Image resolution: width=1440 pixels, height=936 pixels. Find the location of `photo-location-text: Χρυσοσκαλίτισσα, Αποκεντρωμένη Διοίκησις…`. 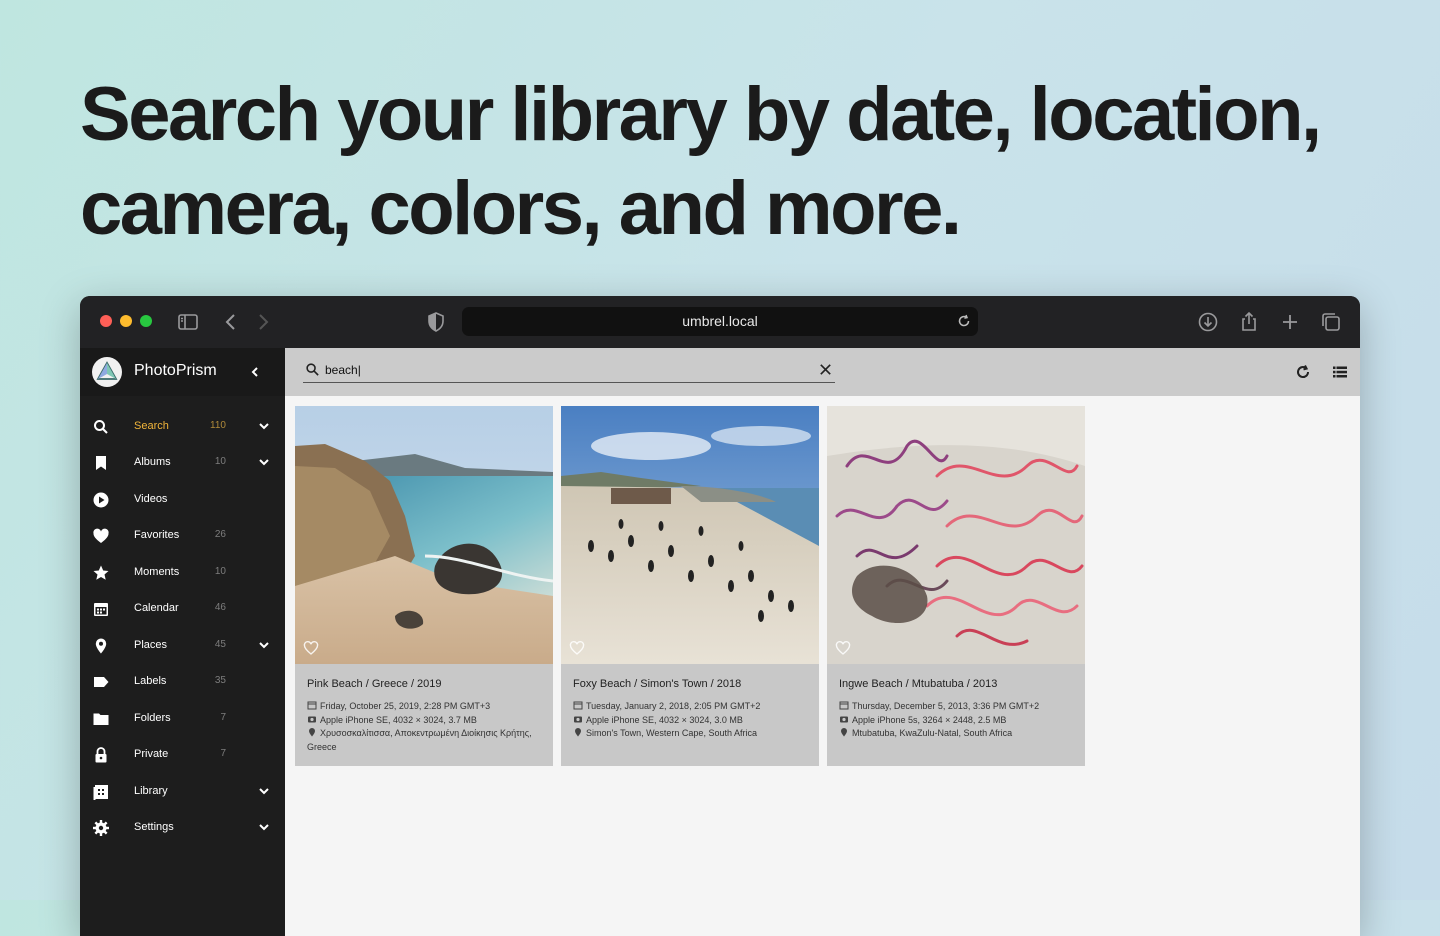

photo-location-text: Χρυσοσκαλίτισσα, Αποκεντρωμένη Διοίκησις… is located at coordinates (419, 740).